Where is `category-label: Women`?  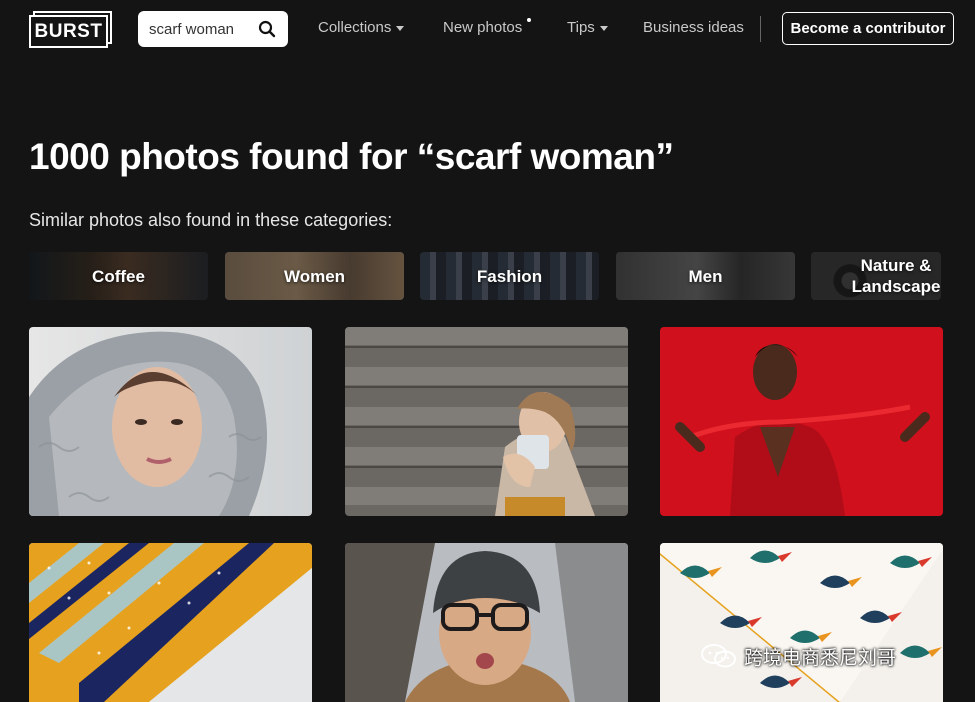
category-label: Women is located at coordinates (314, 276).